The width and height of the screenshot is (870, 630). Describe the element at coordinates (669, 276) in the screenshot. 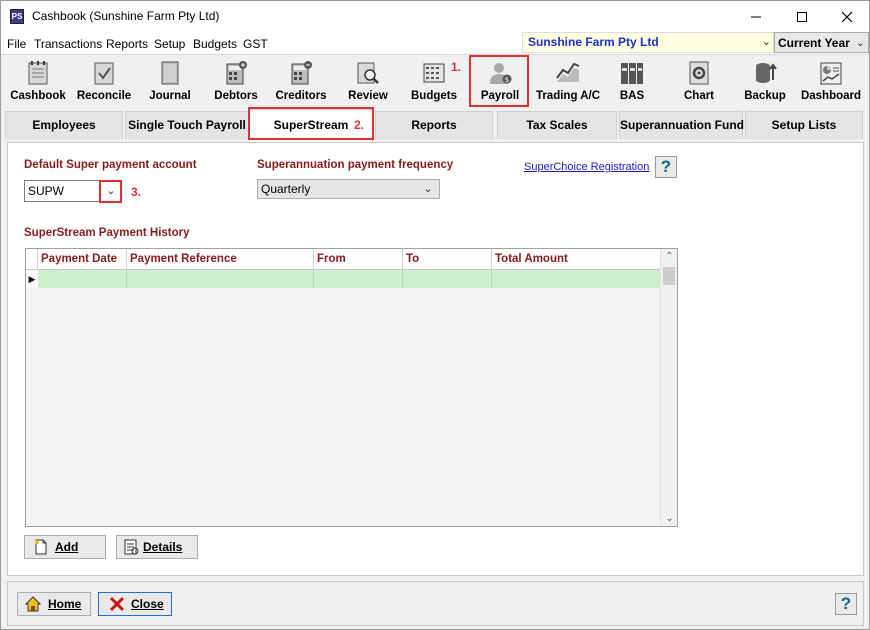

I see `scroll-thumb` at that location.